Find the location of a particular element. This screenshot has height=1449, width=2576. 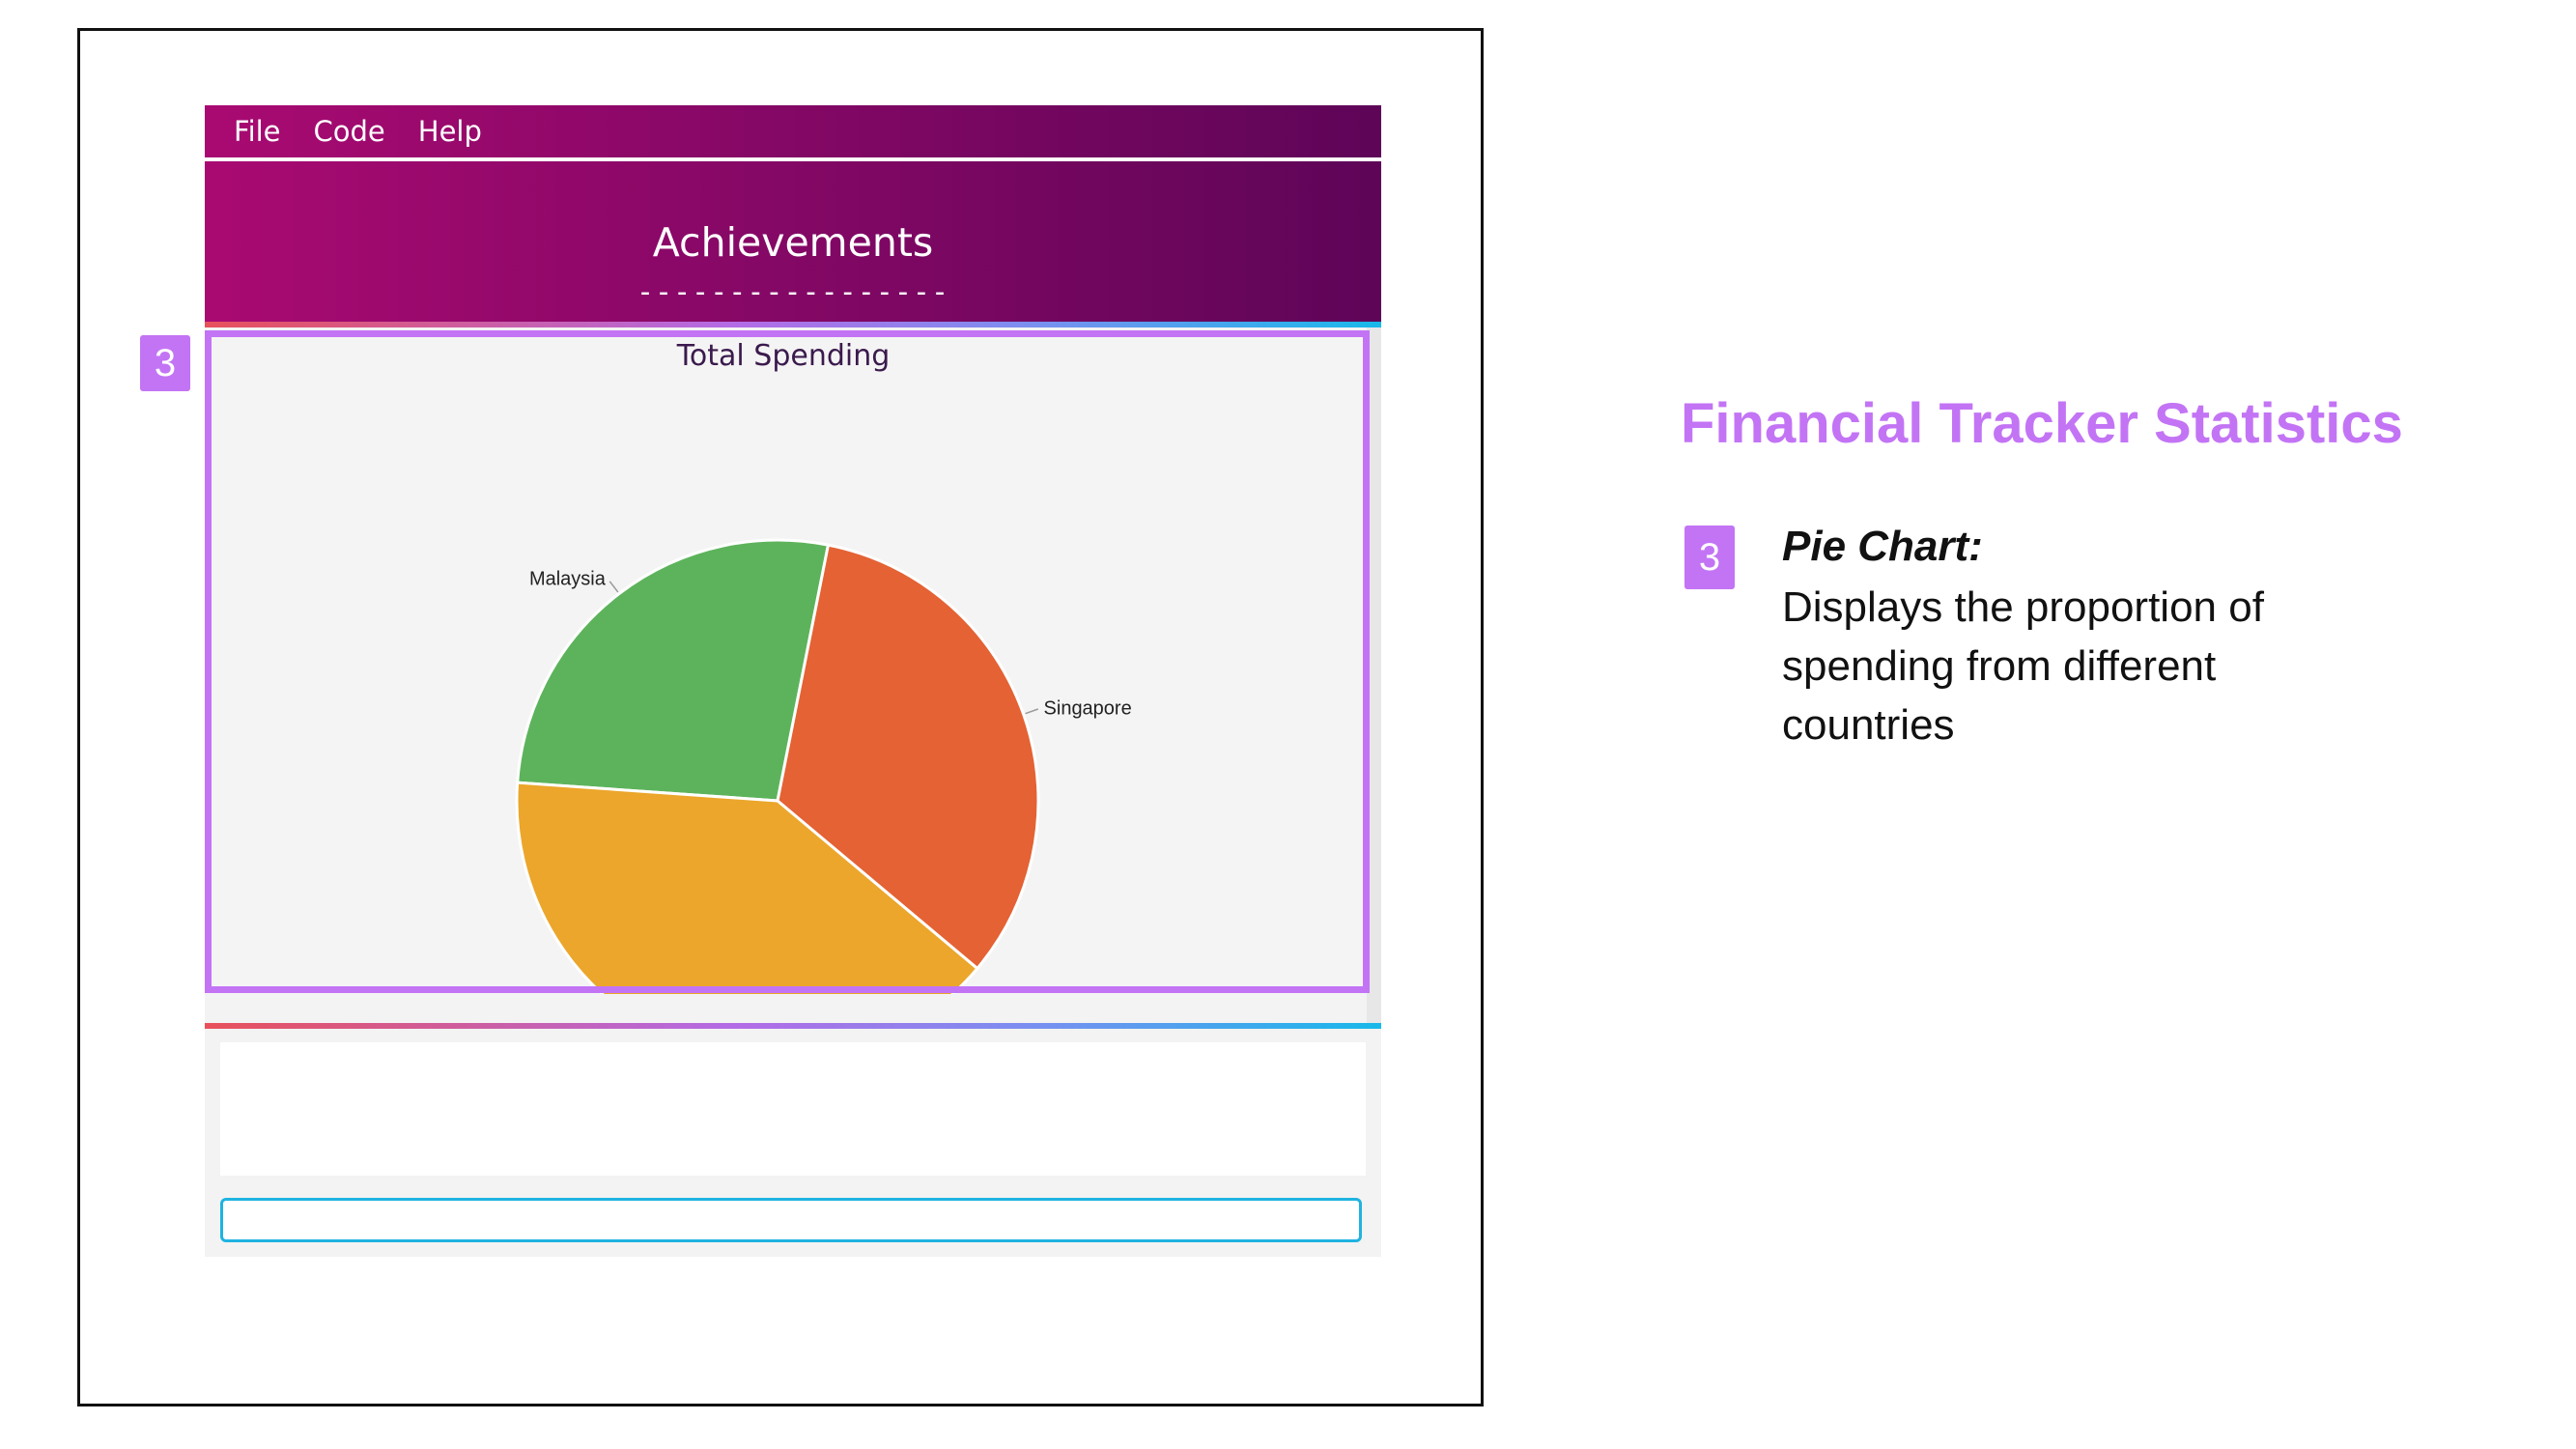

page-header: Achievements ----------------- is located at coordinates (793, 244).